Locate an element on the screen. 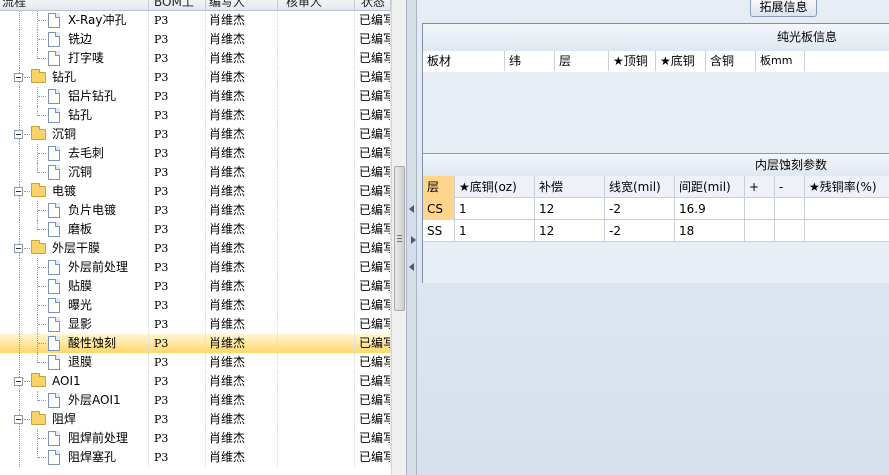  collapse-right-arrow-icon is located at coordinates (413, 240).